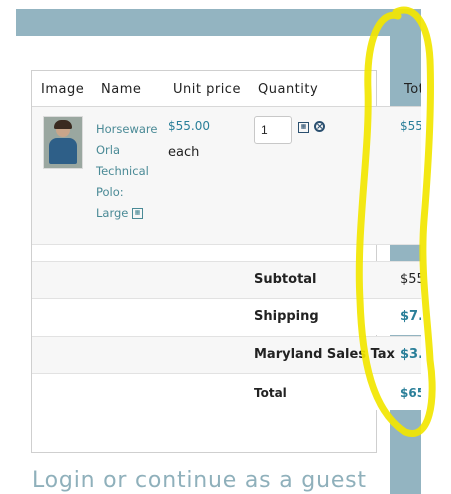 This screenshot has height=494, width=451. What do you see at coordinates (121, 89) in the screenshot?
I see `header-name: Name` at bounding box center [121, 89].